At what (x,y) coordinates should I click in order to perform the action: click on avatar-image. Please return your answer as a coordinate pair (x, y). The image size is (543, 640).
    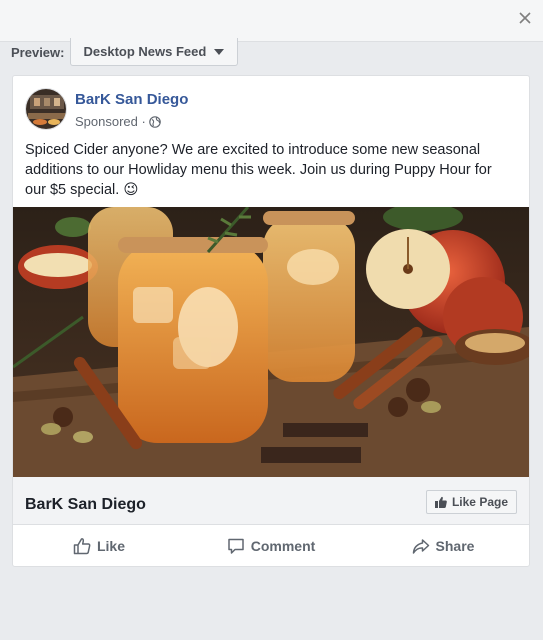
    Looking at the image, I should click on (46, 109).